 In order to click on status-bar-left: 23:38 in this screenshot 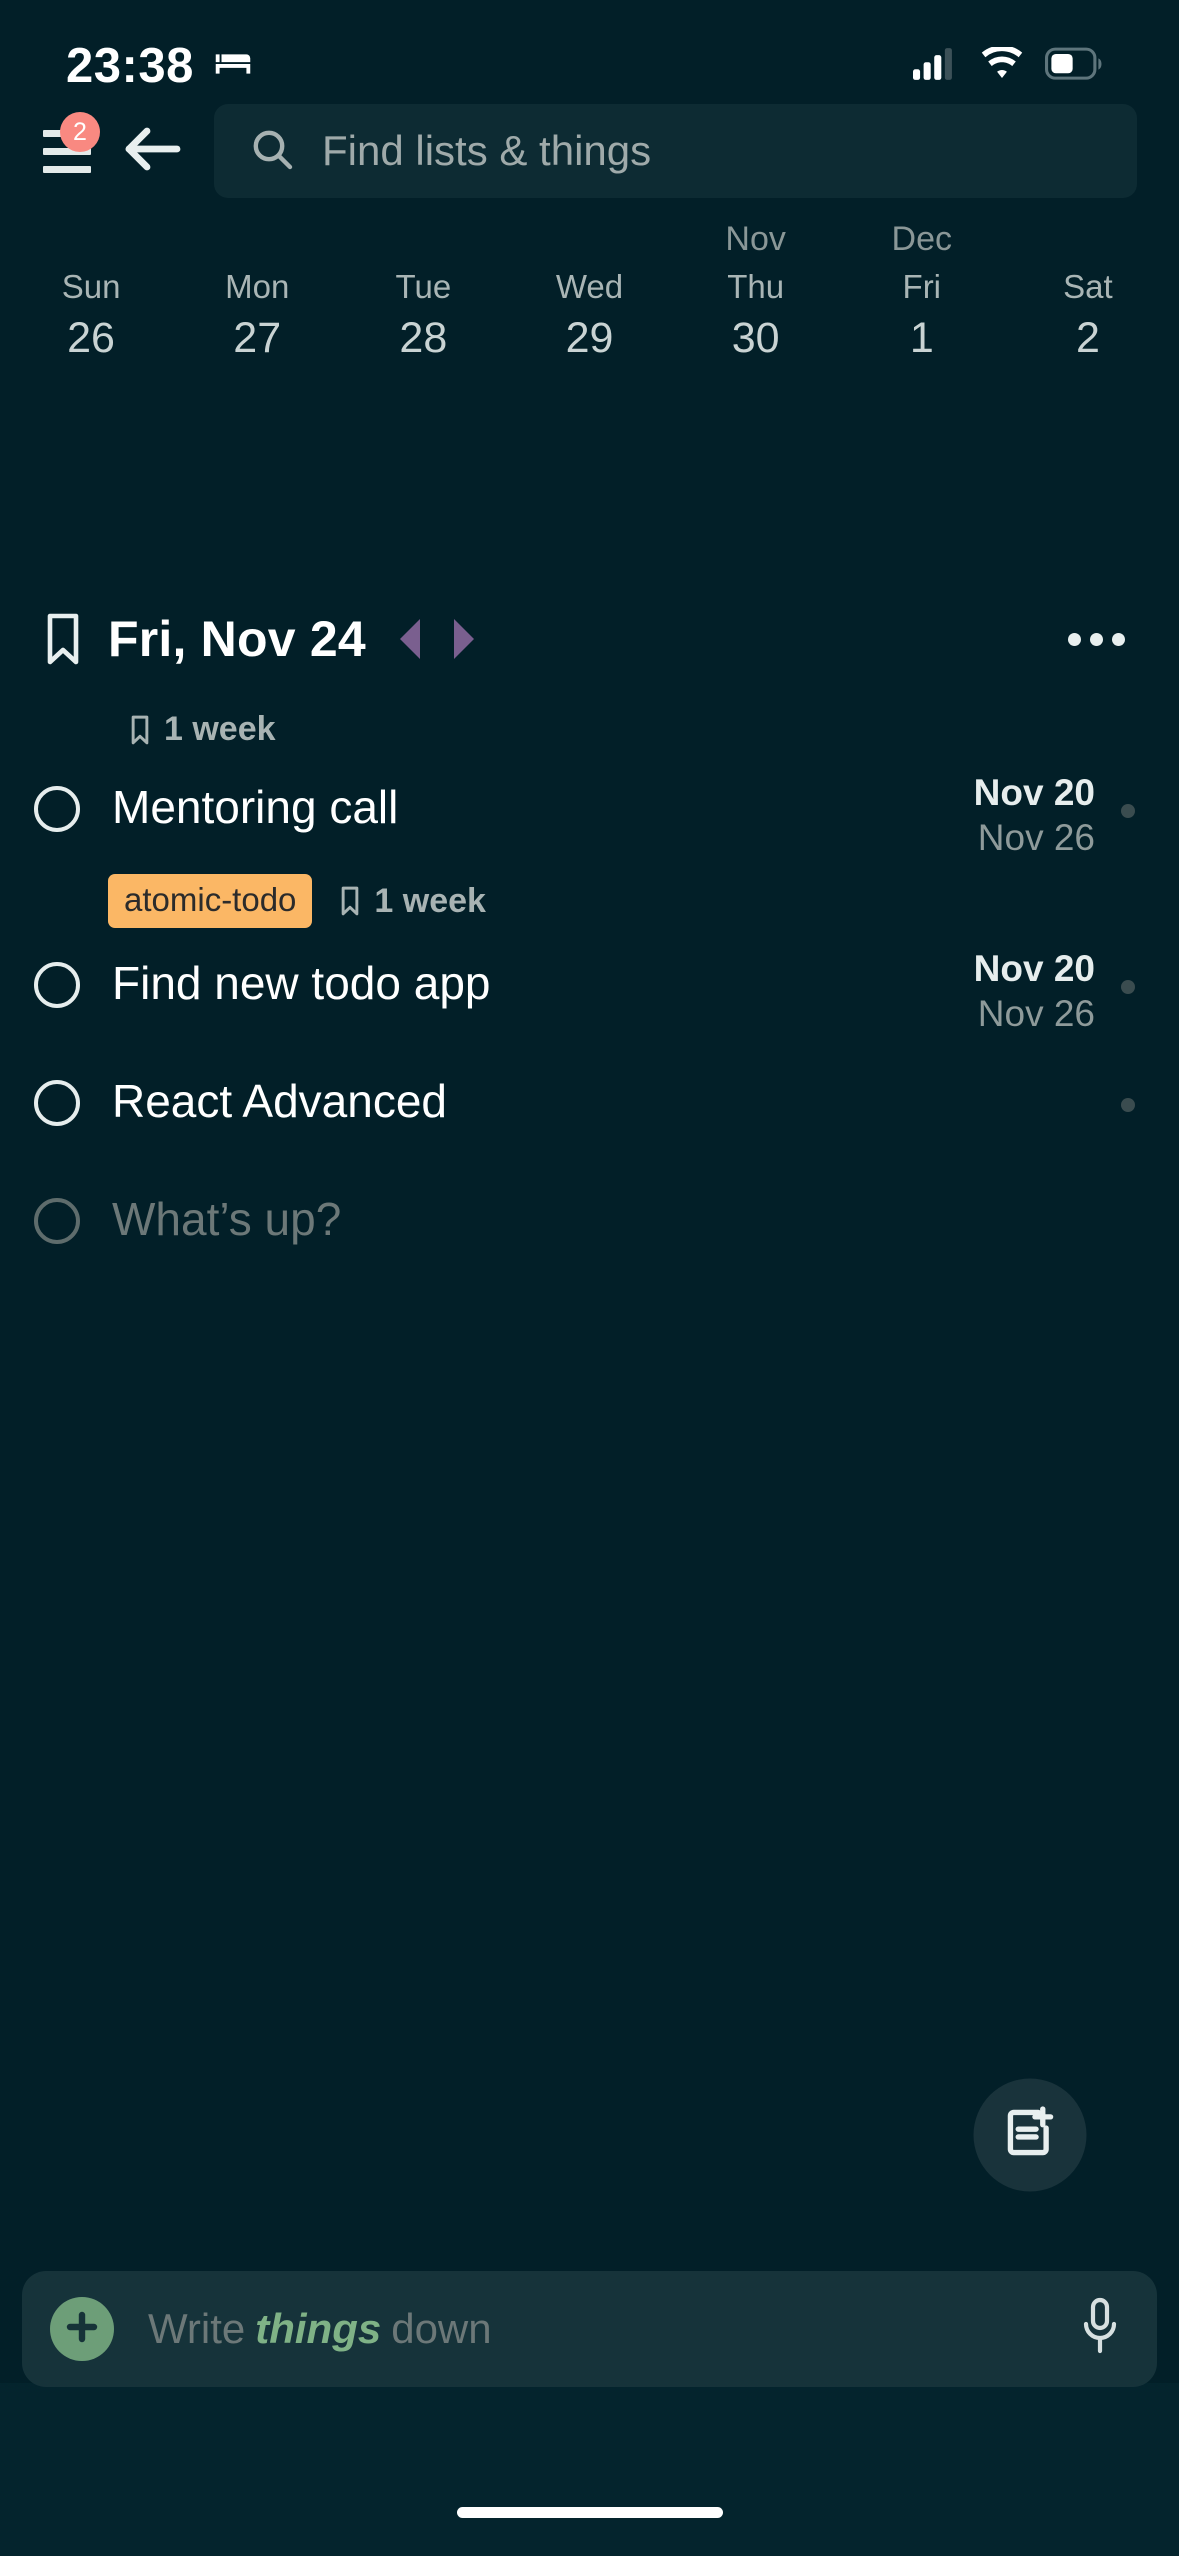, I will do `click(161, 66)`.